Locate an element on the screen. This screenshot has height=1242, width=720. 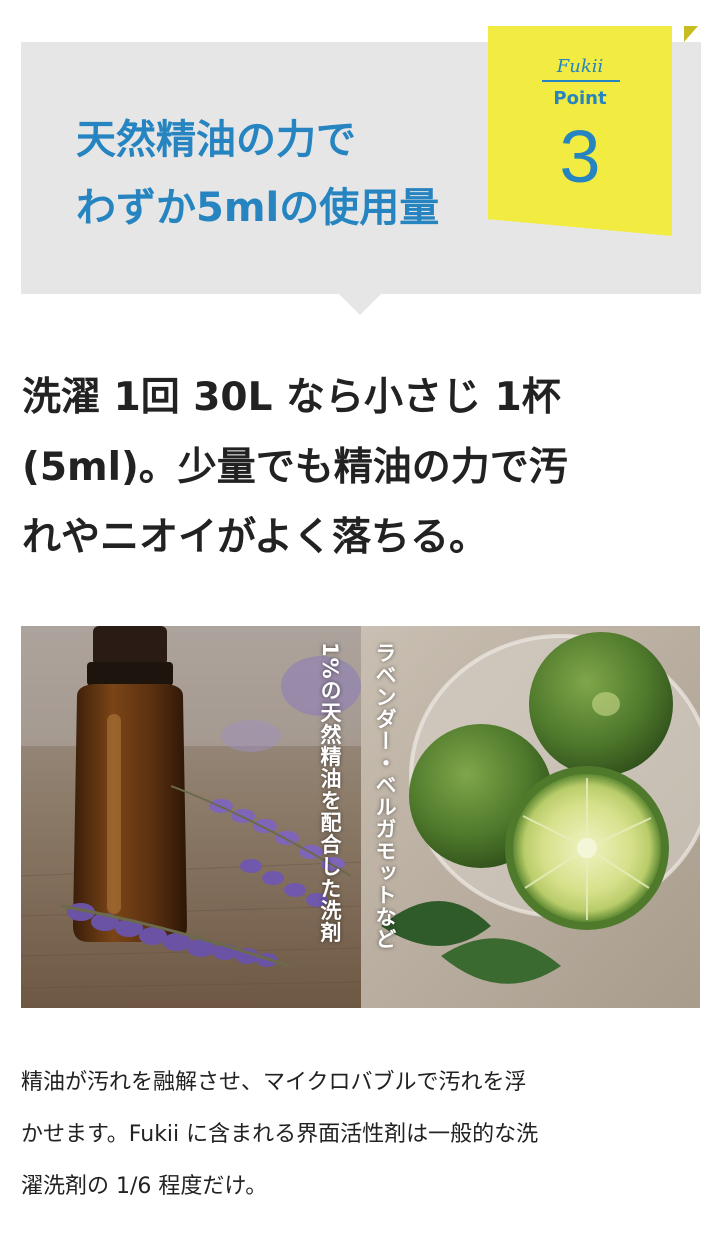
badge-point-number: 3 is located at coordinates (580, 156).